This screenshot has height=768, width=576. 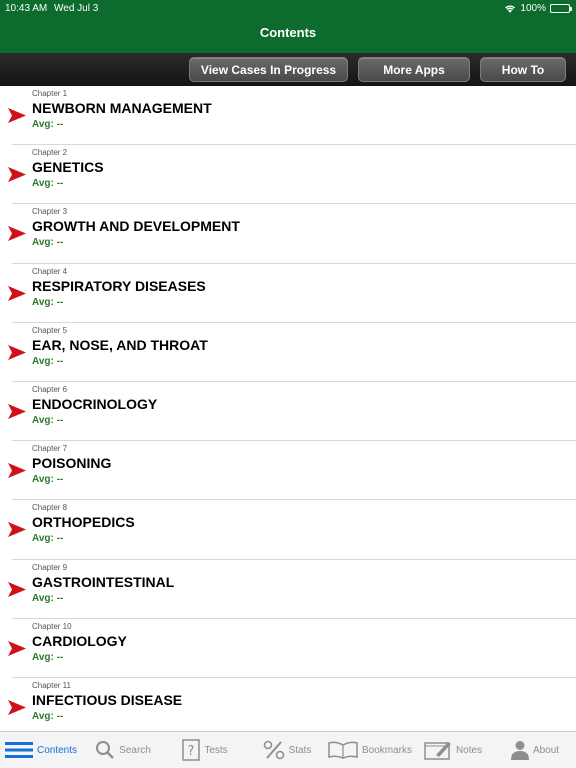 What do you see at coordinates (546, 750) in the screenshot?
I see `tab-label: About` at bounding box center [546, 750].